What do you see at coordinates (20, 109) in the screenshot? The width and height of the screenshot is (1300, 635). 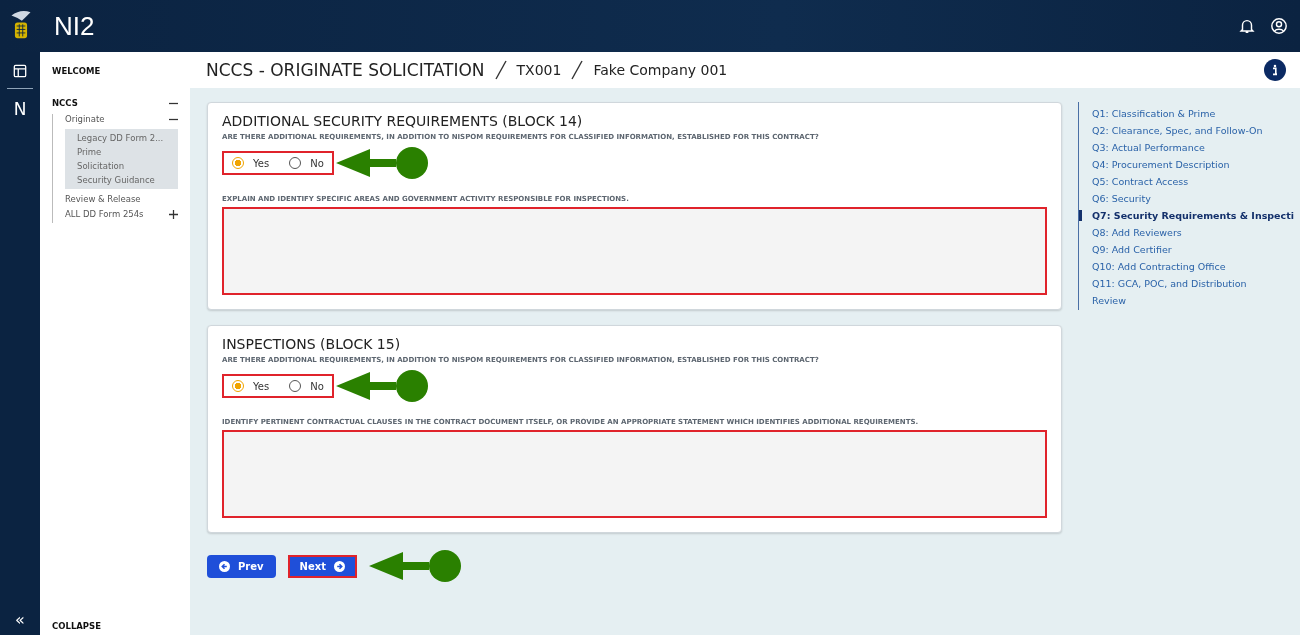 I see `module-letter: N` at bounding box center [20, 109].